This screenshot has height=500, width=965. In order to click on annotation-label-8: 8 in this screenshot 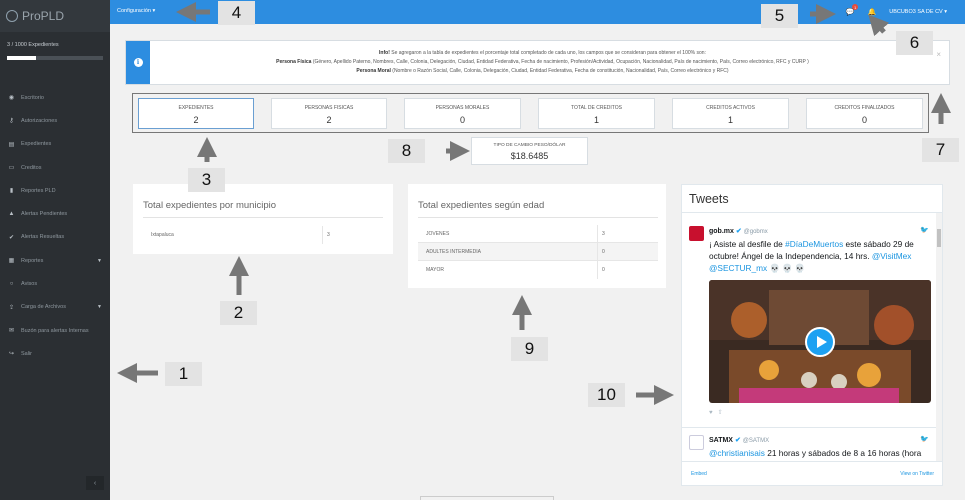, I will do `click(406, 151)`.